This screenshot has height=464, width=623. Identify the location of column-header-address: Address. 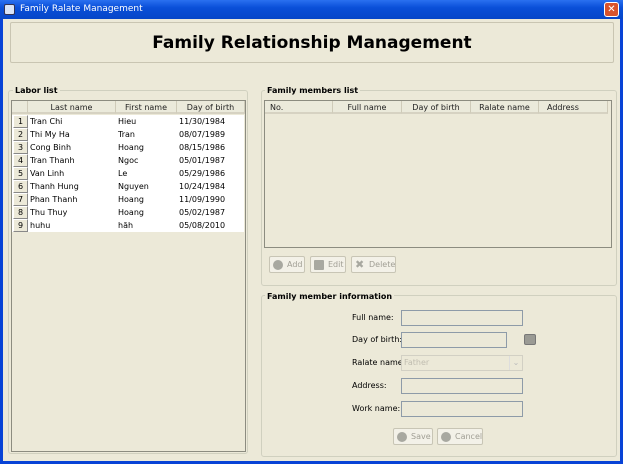
(573, 107).